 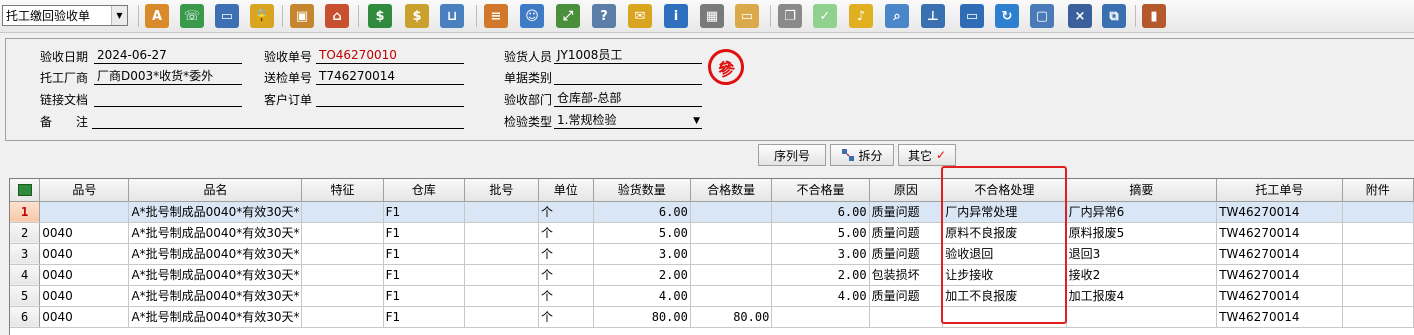 I want to click on vendor-field: 厂商D003*收货*委外, so click(x=168, y=76).